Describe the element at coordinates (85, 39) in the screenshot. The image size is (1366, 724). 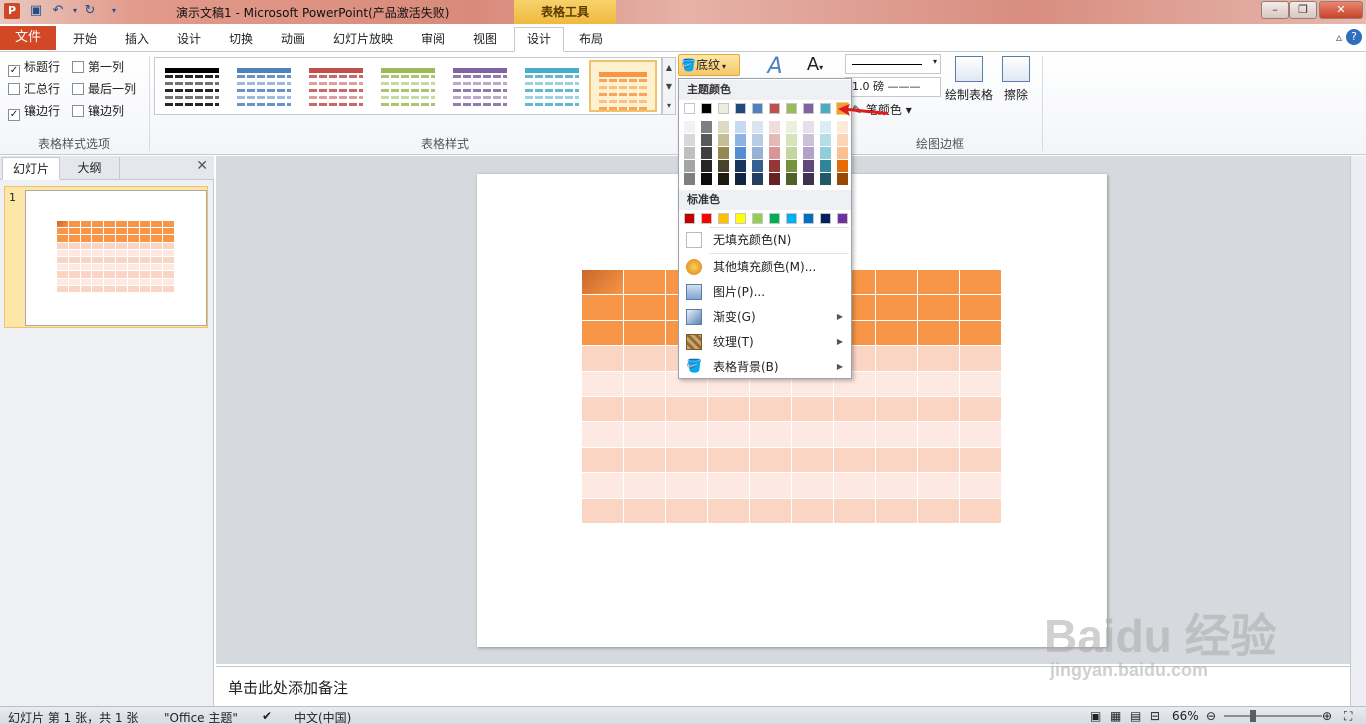
I see `tab-home: 开始` at that location.